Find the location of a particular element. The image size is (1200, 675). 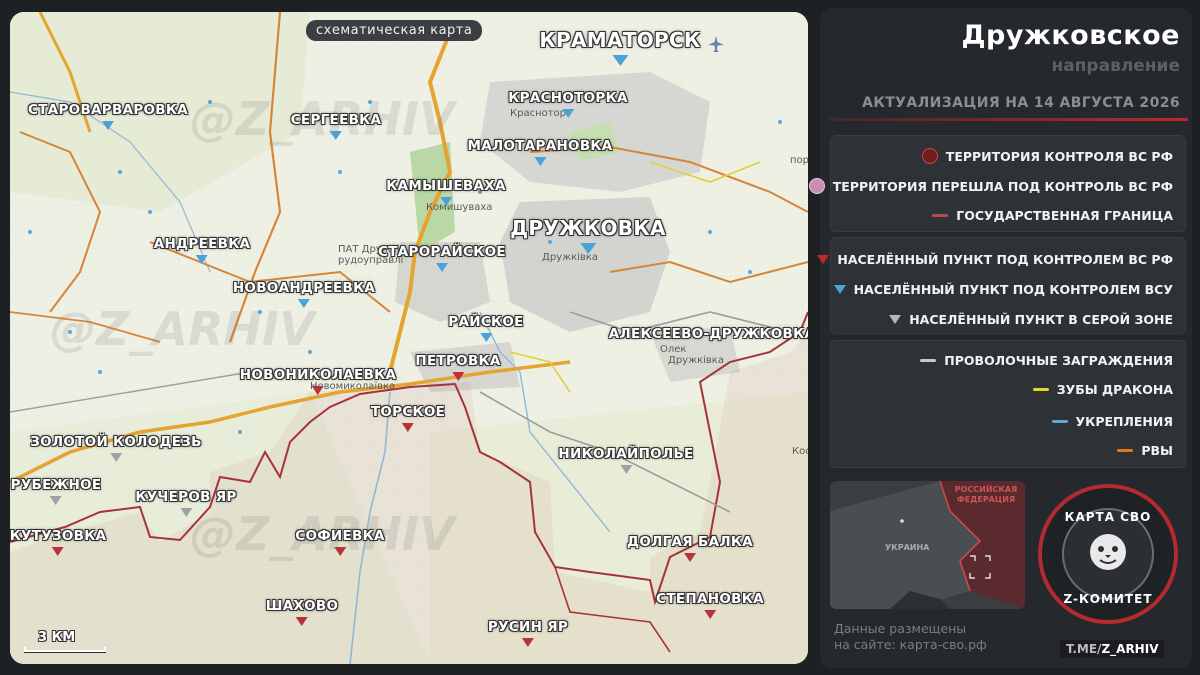

town-label: СТАРОВАРВАРОВКА is located at coordinates (108, 110).